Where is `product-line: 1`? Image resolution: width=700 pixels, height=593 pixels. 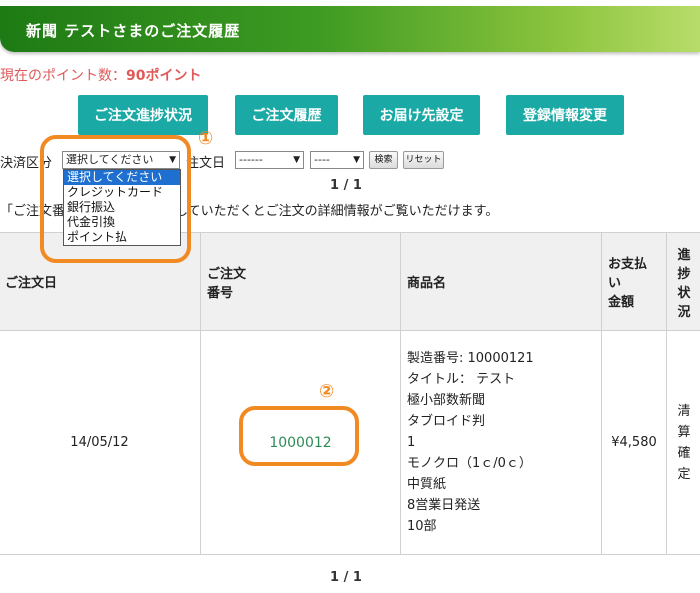
product-line: 1 is located at coordinates (411, 442).